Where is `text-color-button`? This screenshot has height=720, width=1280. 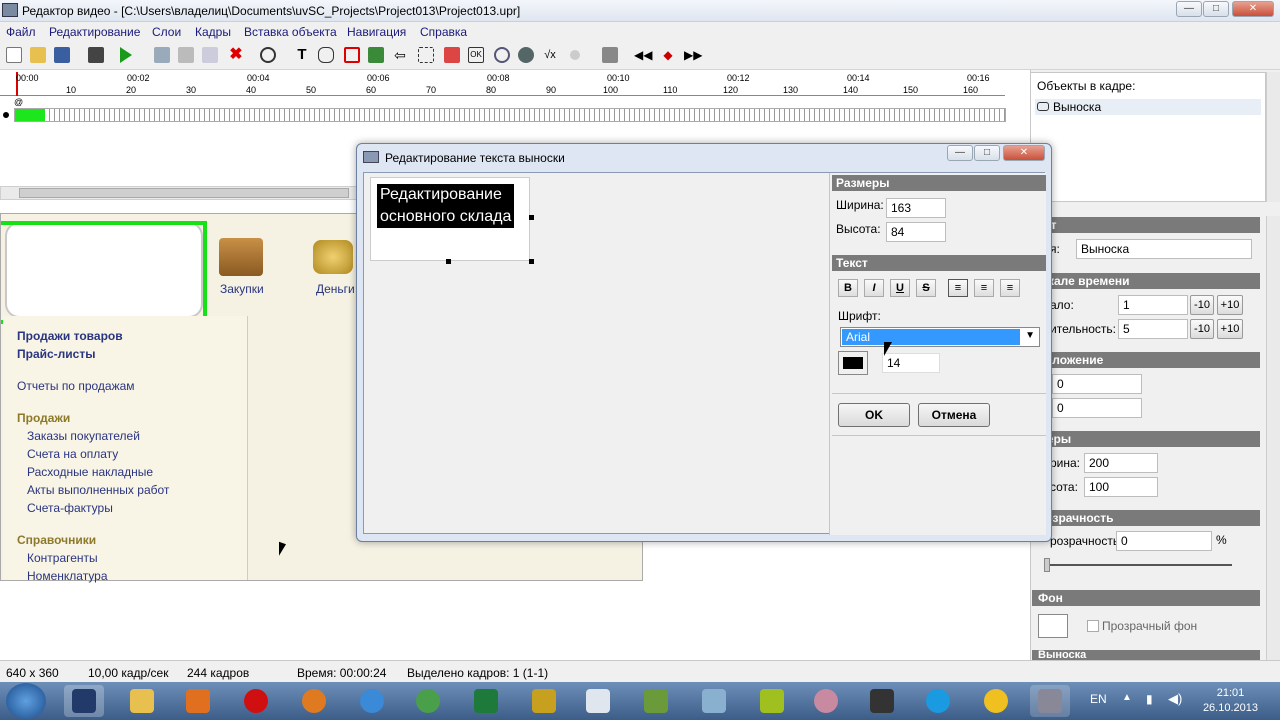 text-color-button is located at coordinates (853, 363).